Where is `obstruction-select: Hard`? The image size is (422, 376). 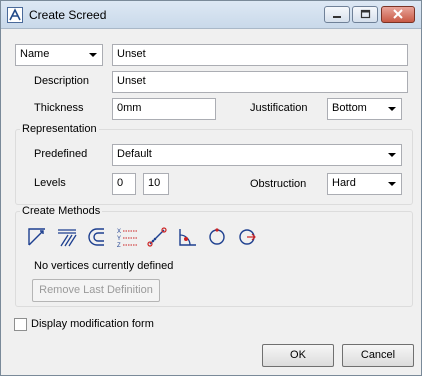
obstruction-select: Hard is located at coordinates (364, 184).